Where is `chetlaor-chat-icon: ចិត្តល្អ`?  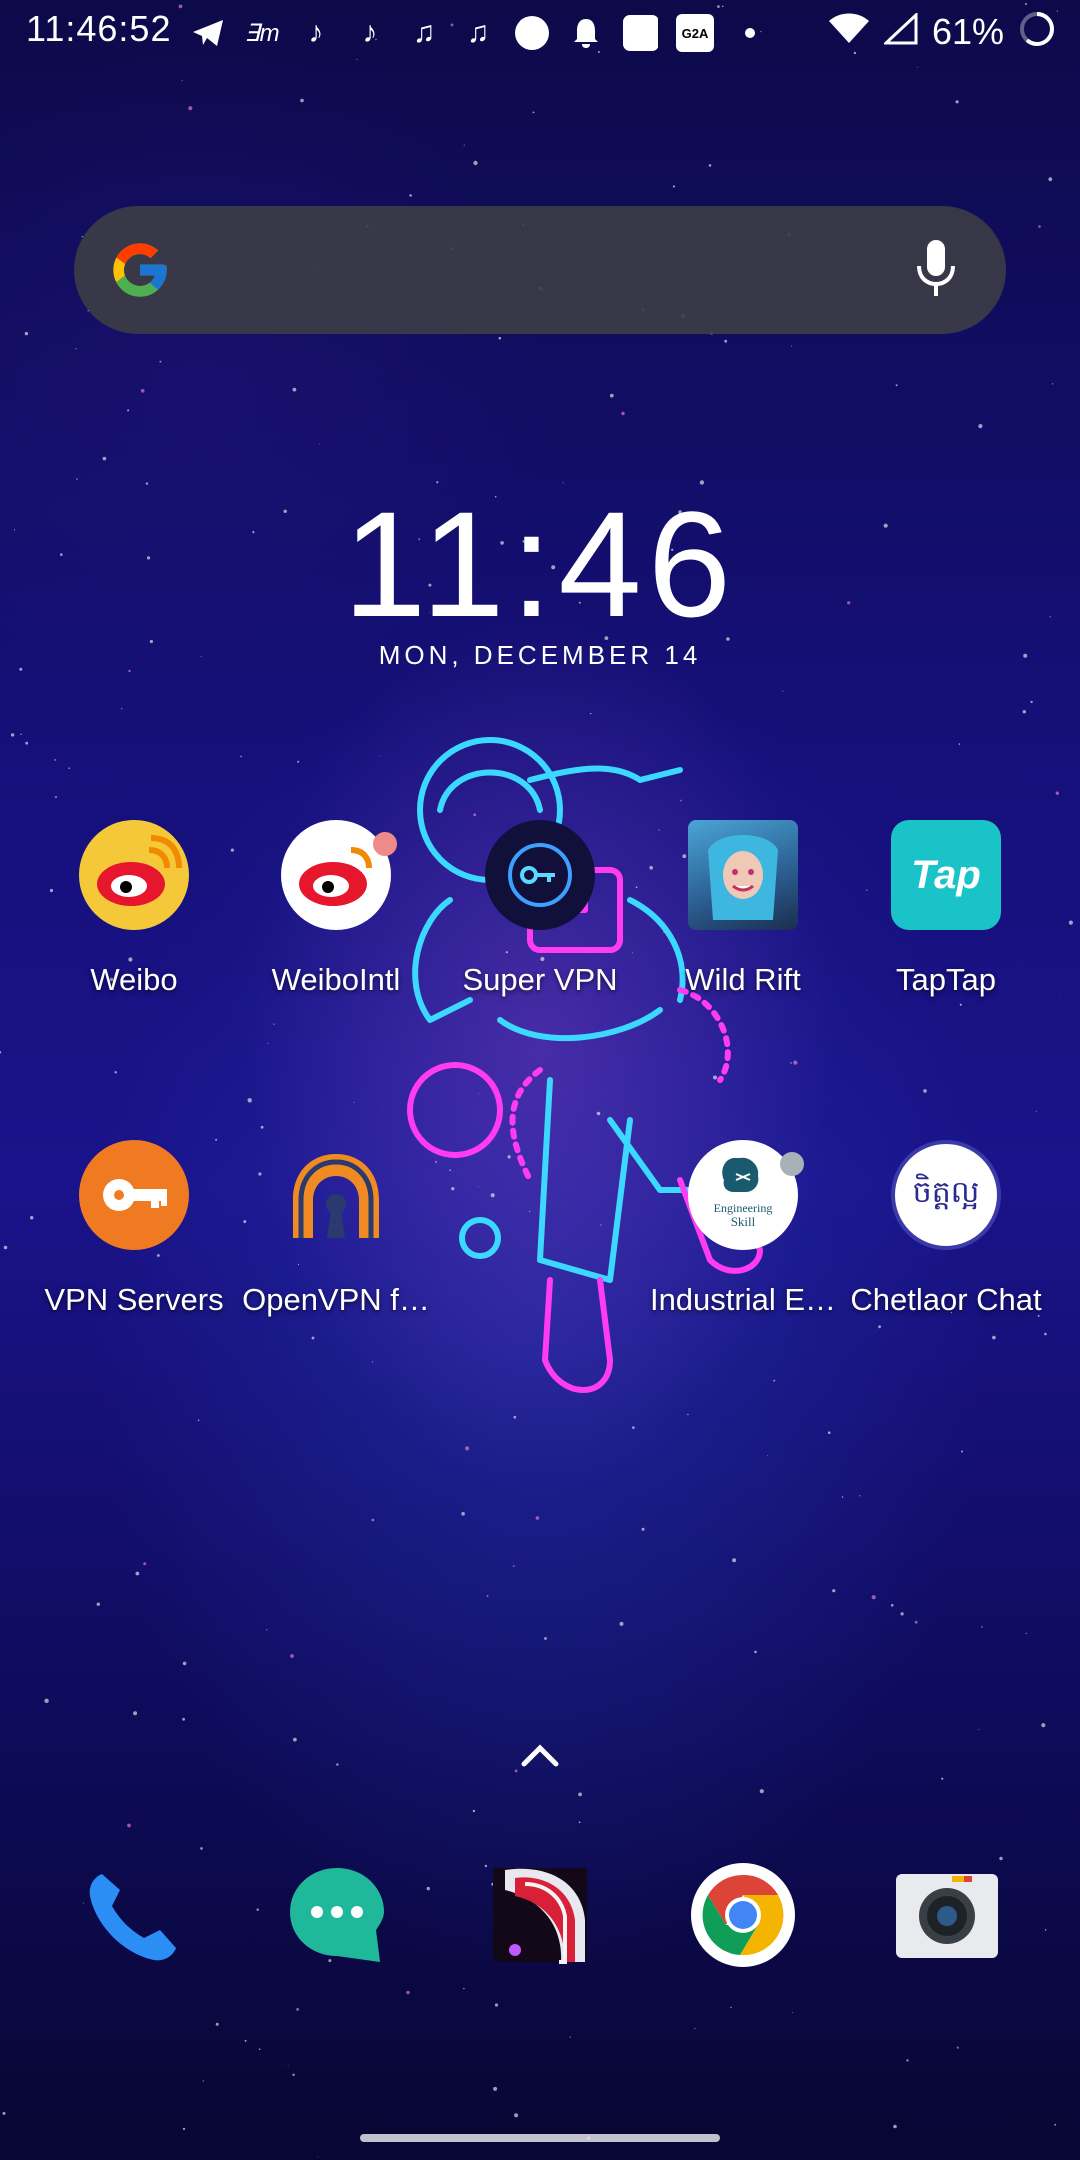 chetlaor-chat-icon: ចិត្តល្អ is located at coordinates (946, 1195).